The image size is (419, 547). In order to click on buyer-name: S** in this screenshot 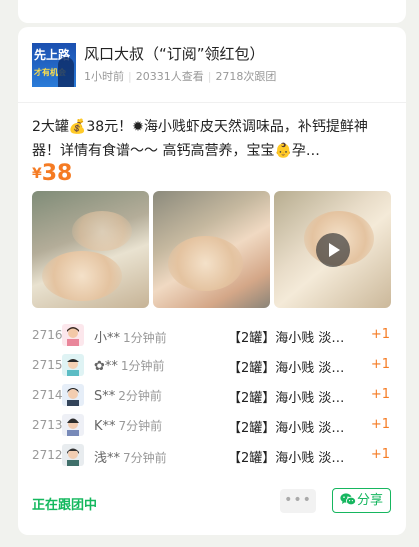, I will do `click(105, 396)`.